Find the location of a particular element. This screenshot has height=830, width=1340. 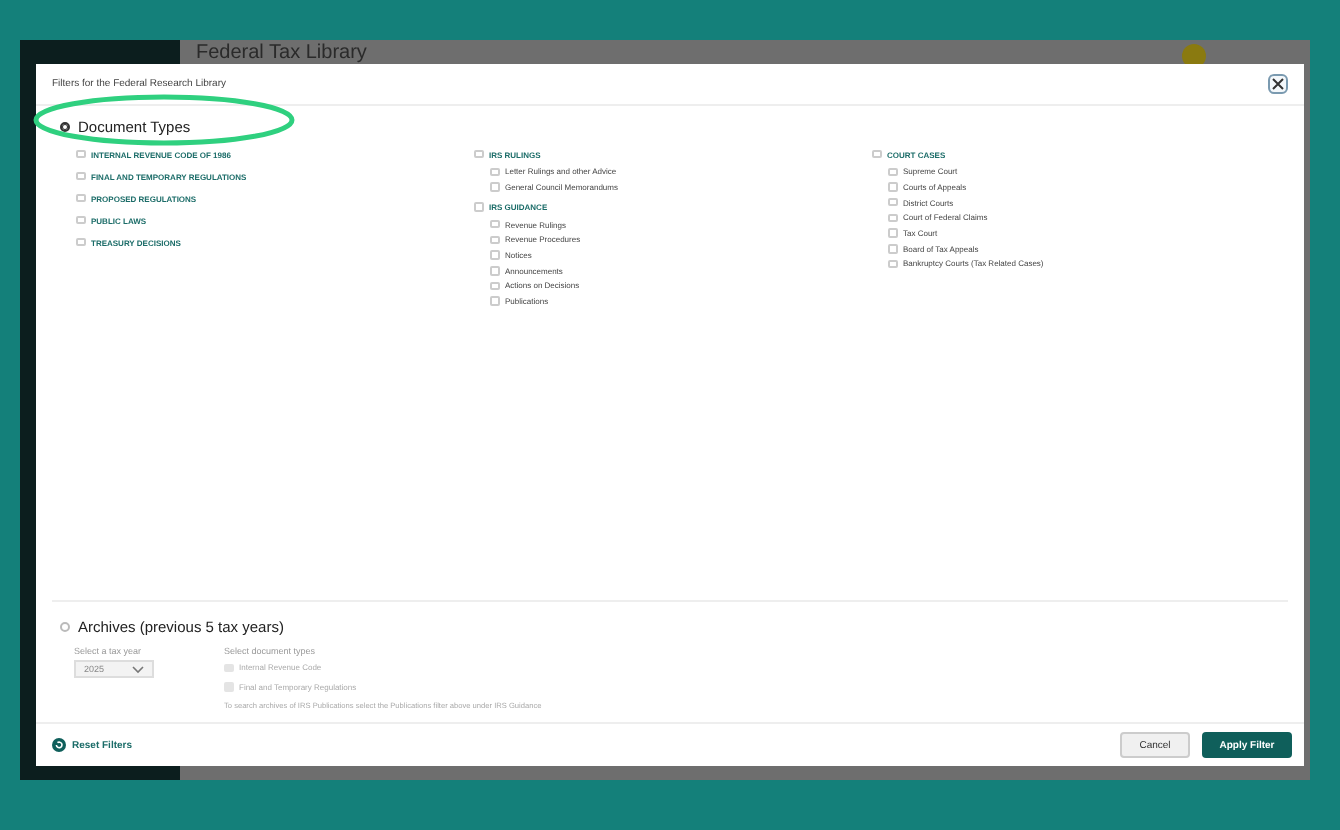

close-button is located at coordinates (1278, 84).